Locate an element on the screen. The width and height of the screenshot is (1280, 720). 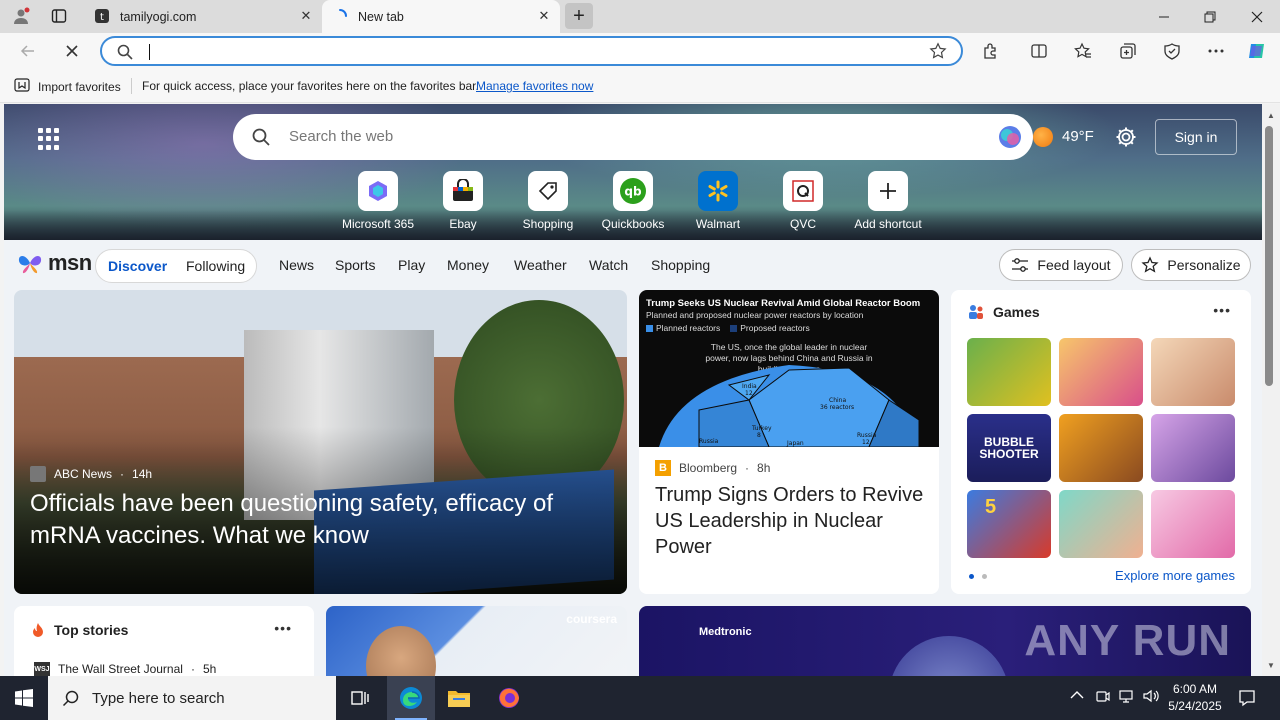
svg-text: 36 reactors is located at coordinates (837, 407).